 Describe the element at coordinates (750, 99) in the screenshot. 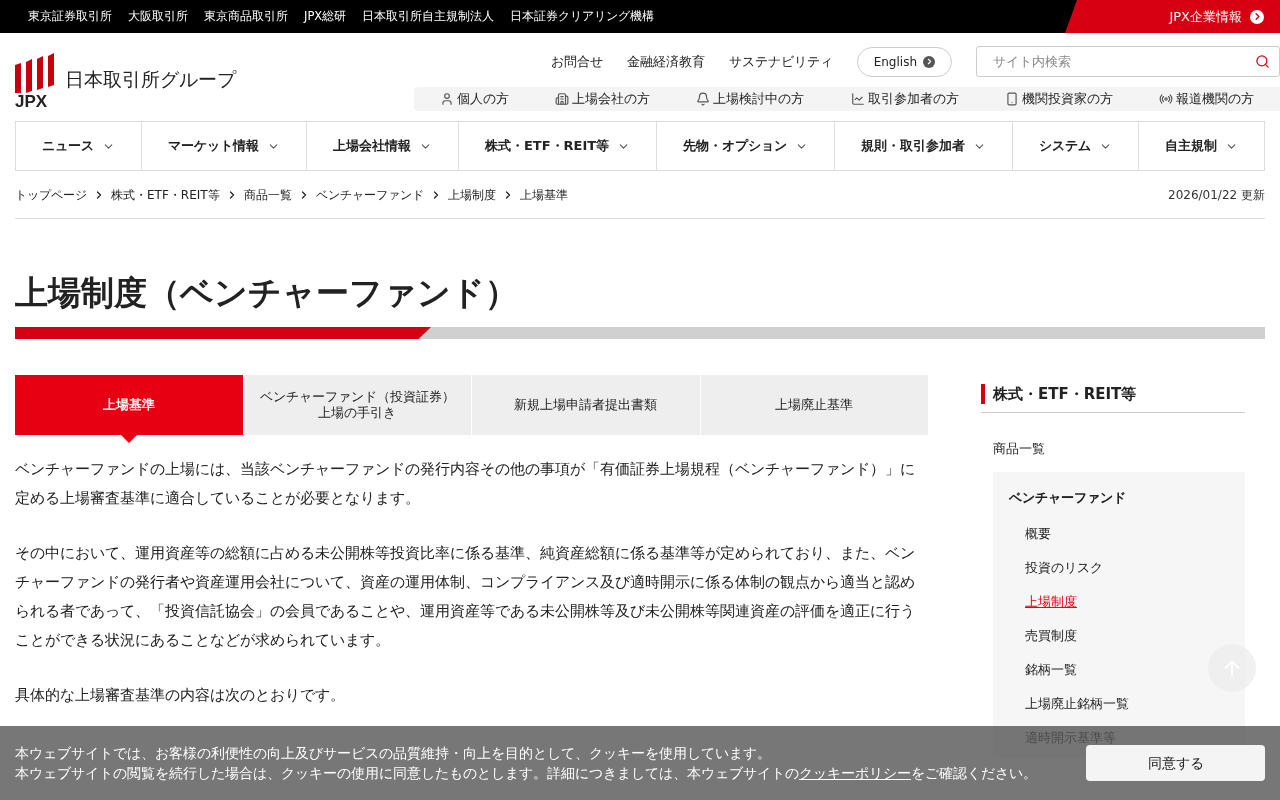

I see `audience-link: 上場検討中の方` at that location.